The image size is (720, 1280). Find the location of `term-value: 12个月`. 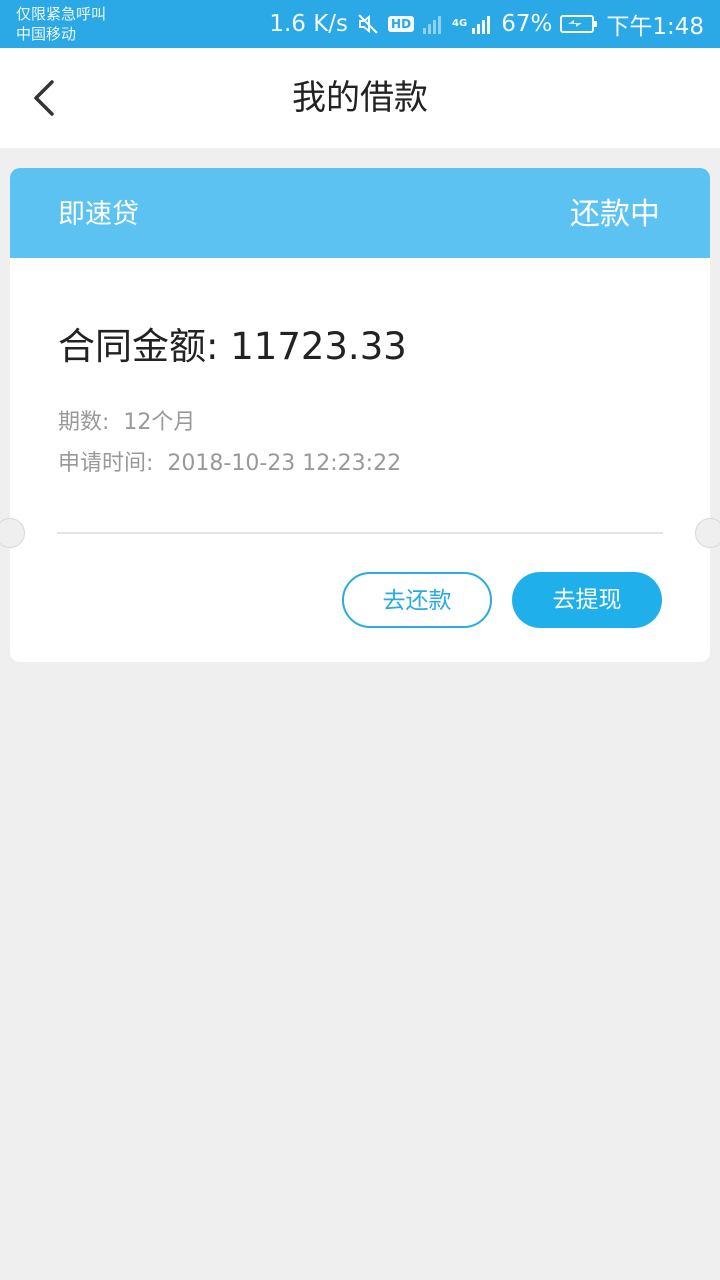

term-value: 12个月 is located at coordinates (159, 422).